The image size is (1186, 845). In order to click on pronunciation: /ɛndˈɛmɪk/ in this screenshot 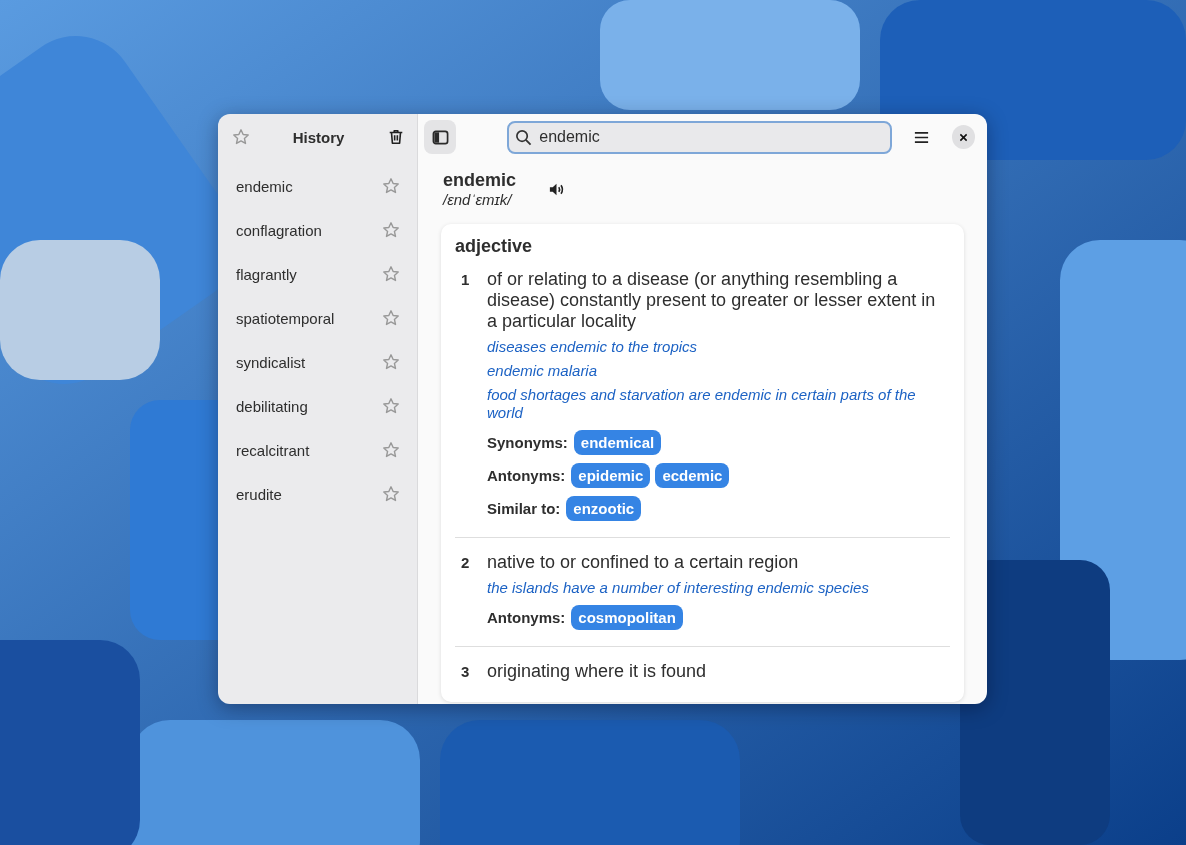, I will do `click(478, 199)`.